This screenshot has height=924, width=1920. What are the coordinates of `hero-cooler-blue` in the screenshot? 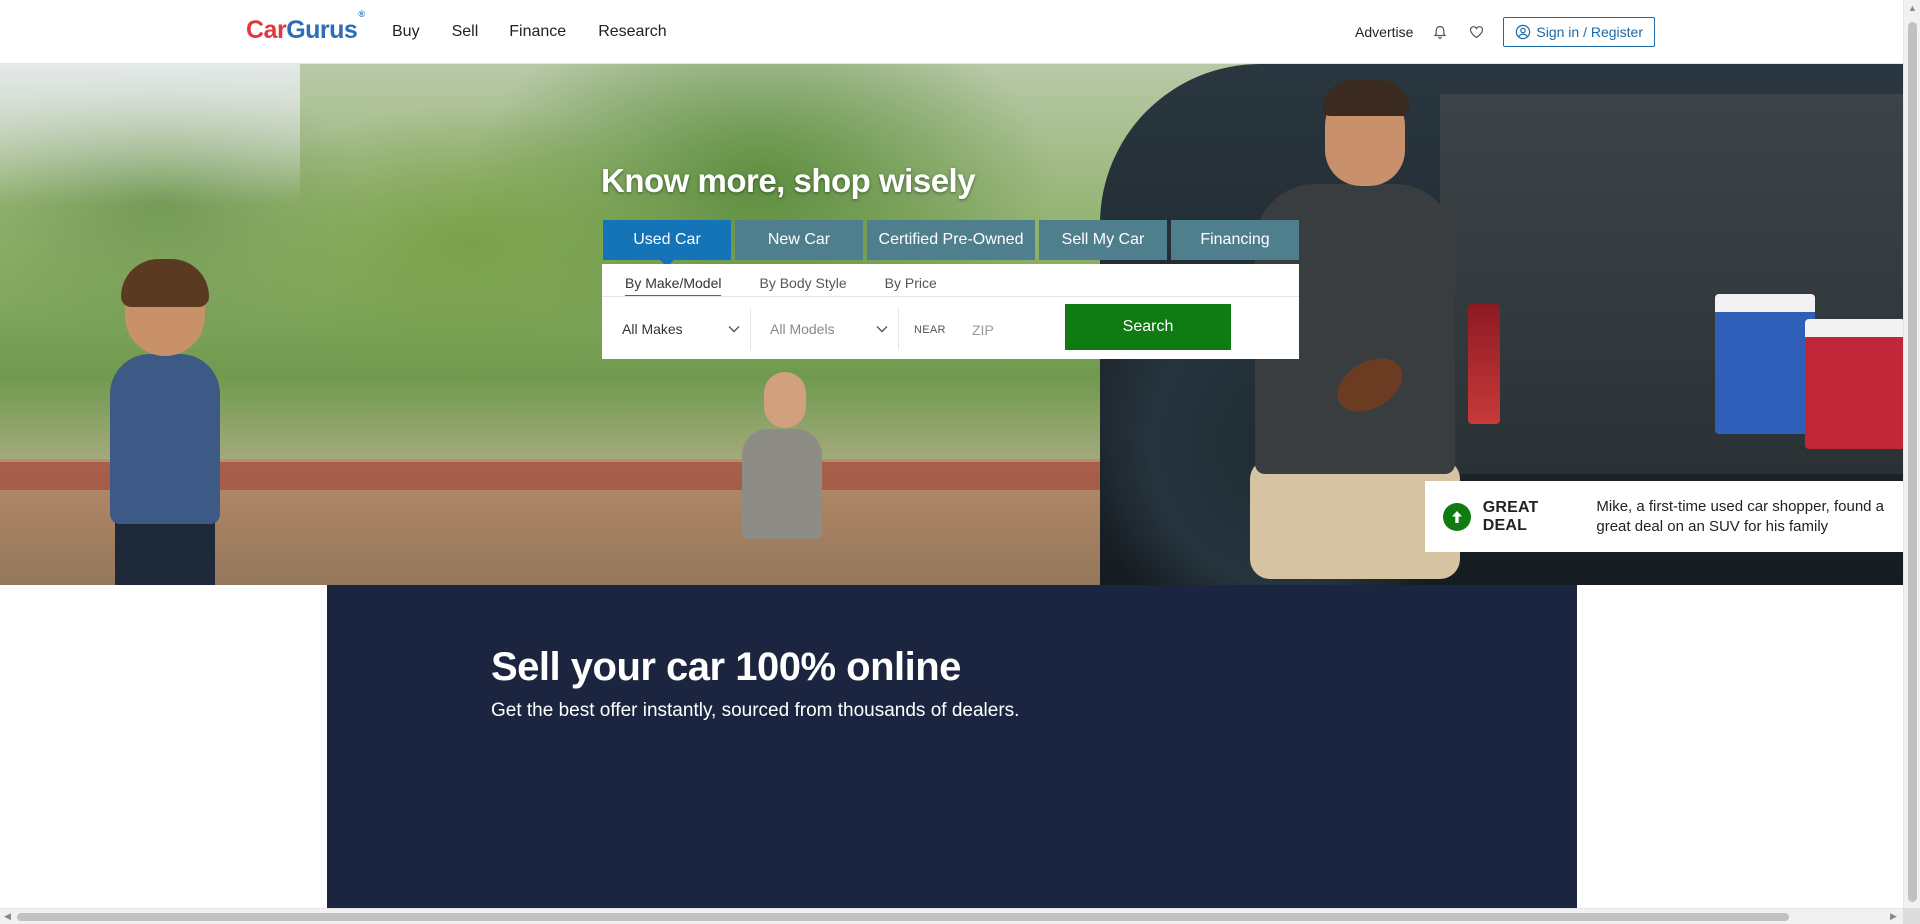 It's located at (1765, 364).